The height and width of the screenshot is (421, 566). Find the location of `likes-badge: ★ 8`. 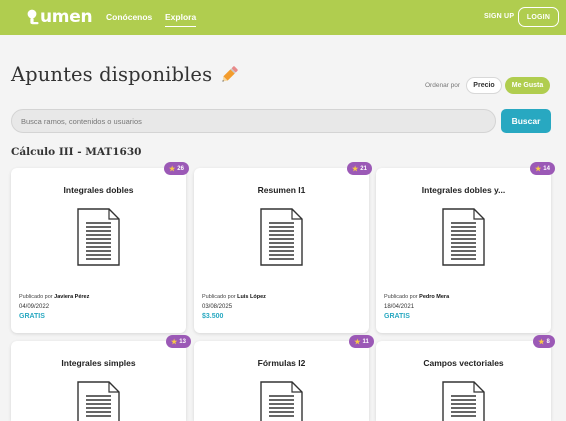

likes-badge: ★ 8 is located at coordinates (544, 341).